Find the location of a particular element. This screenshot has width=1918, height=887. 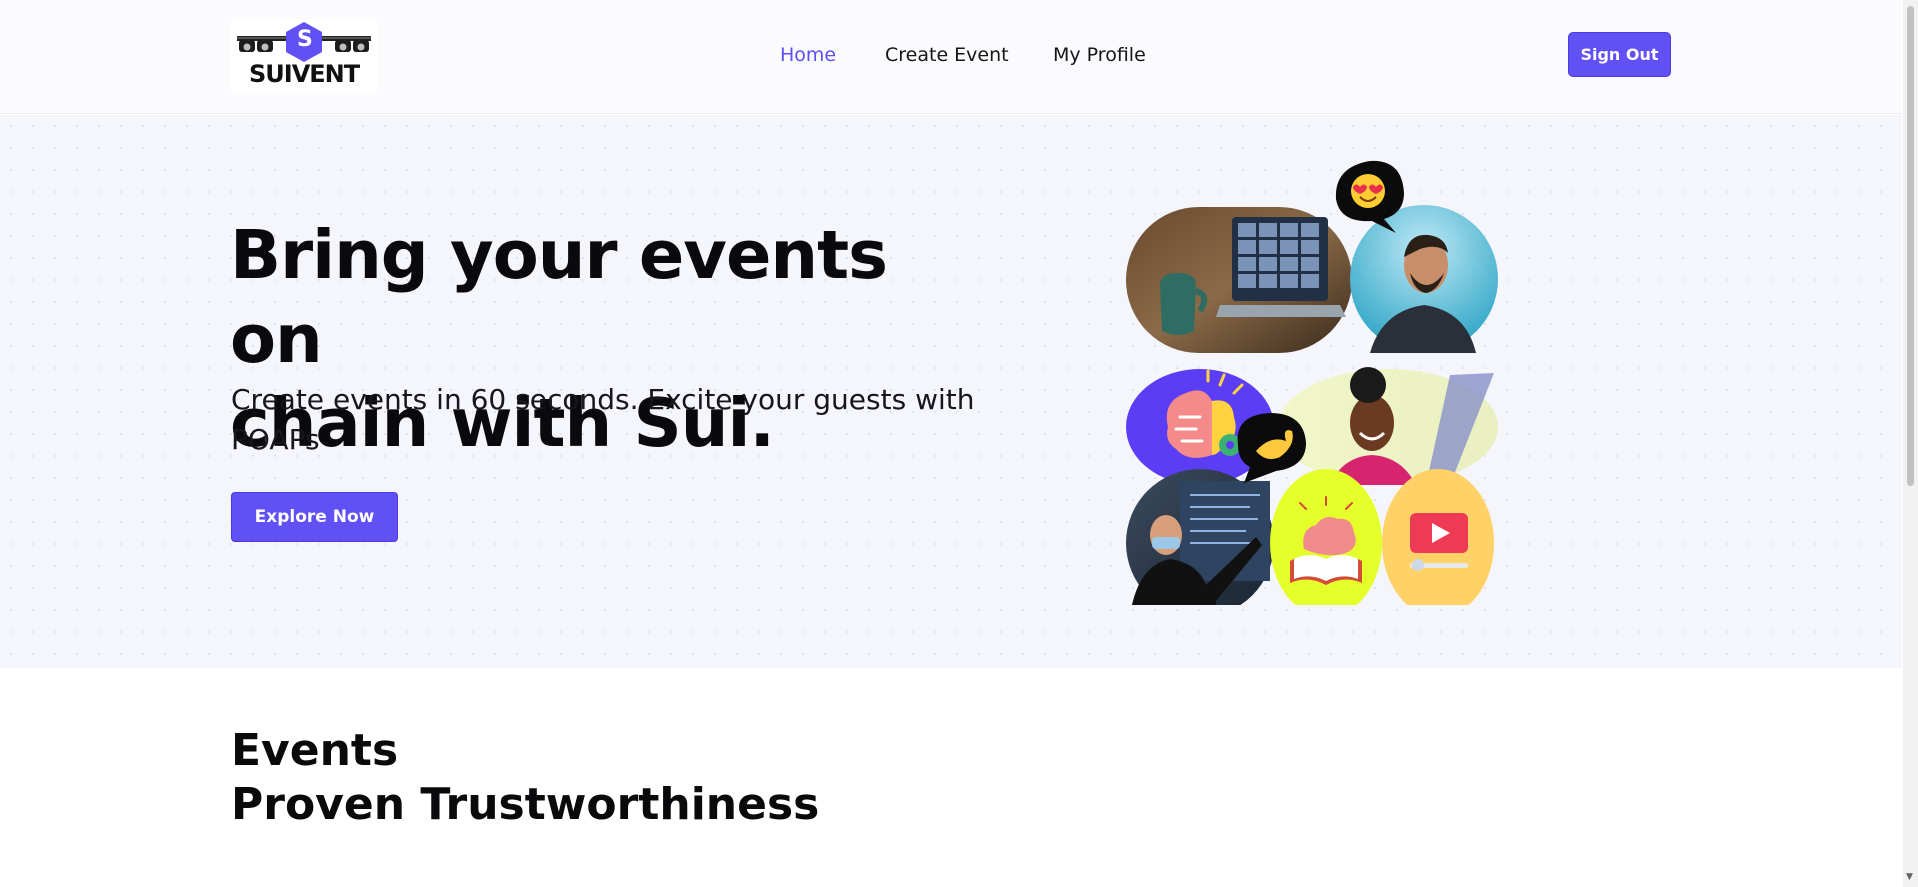

smiling-man-photo is located at coordinates (1424, 279).